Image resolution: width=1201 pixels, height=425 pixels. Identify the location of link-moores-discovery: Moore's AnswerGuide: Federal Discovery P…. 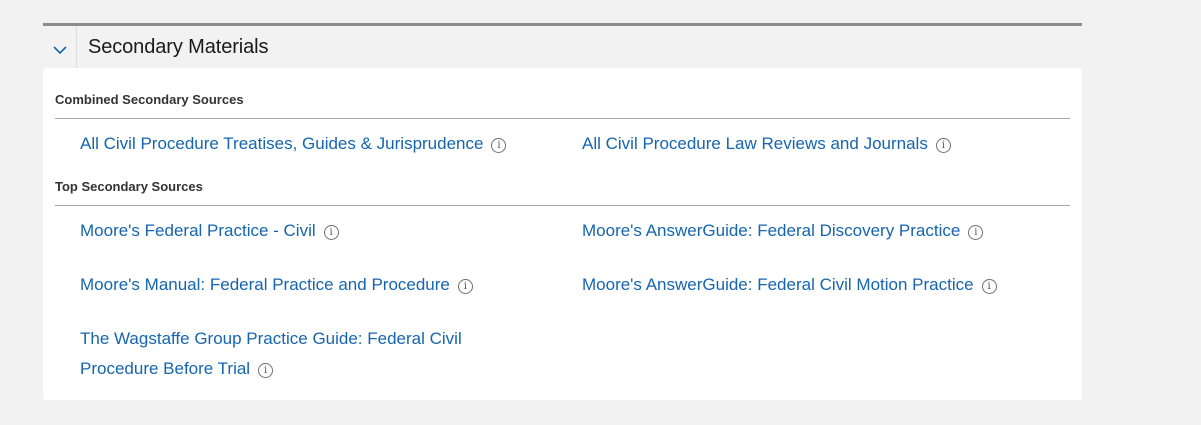
(771, 230).